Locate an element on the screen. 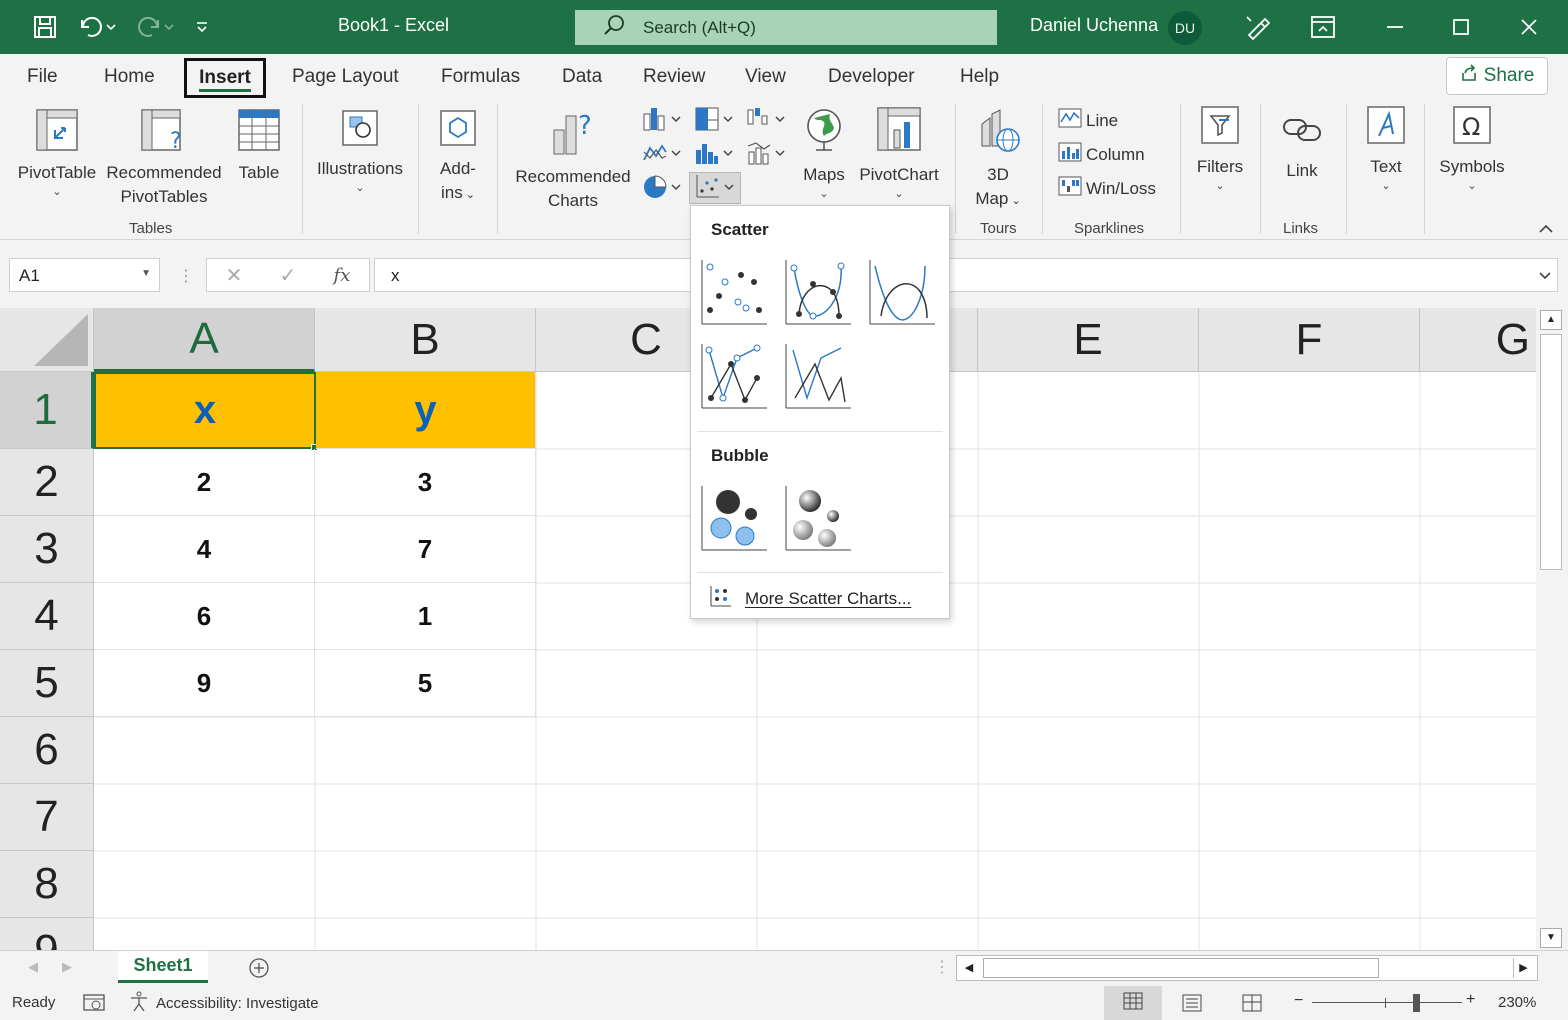  avatar: DU is located at coordinates (1185, 28).